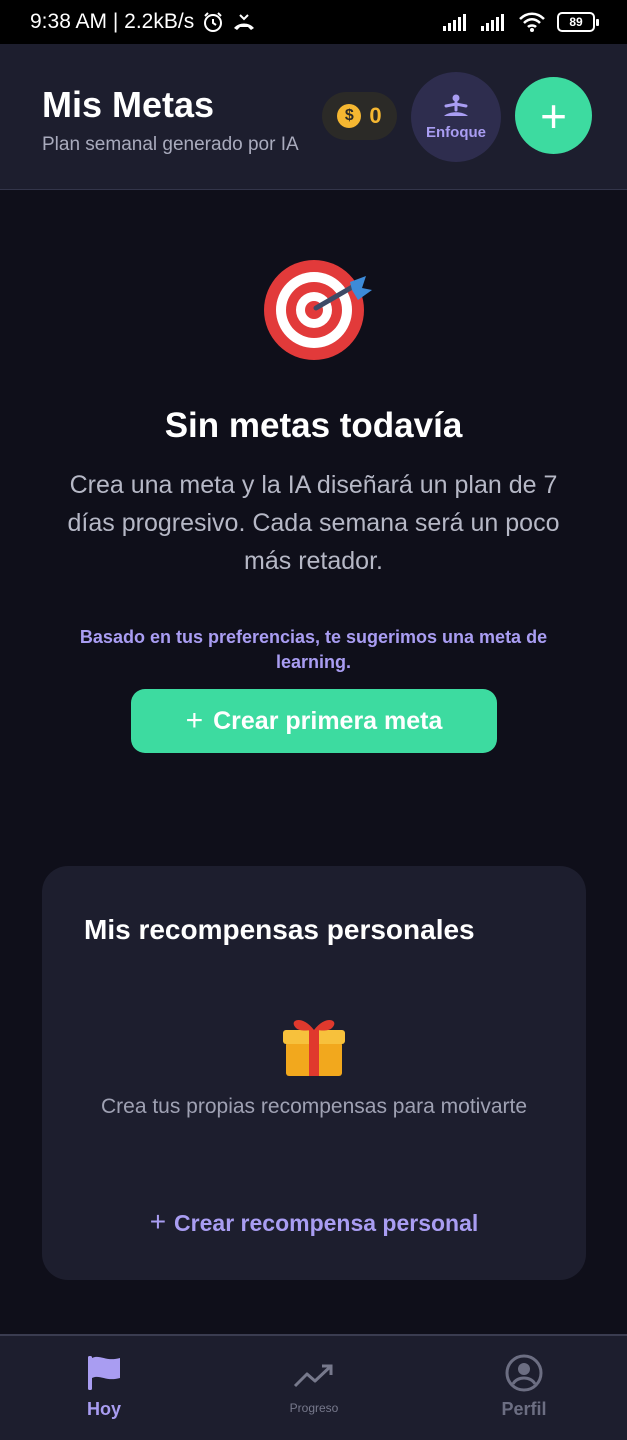  I want to click on create-first-goal-button: + Crear primera meta, so click(314, 721).